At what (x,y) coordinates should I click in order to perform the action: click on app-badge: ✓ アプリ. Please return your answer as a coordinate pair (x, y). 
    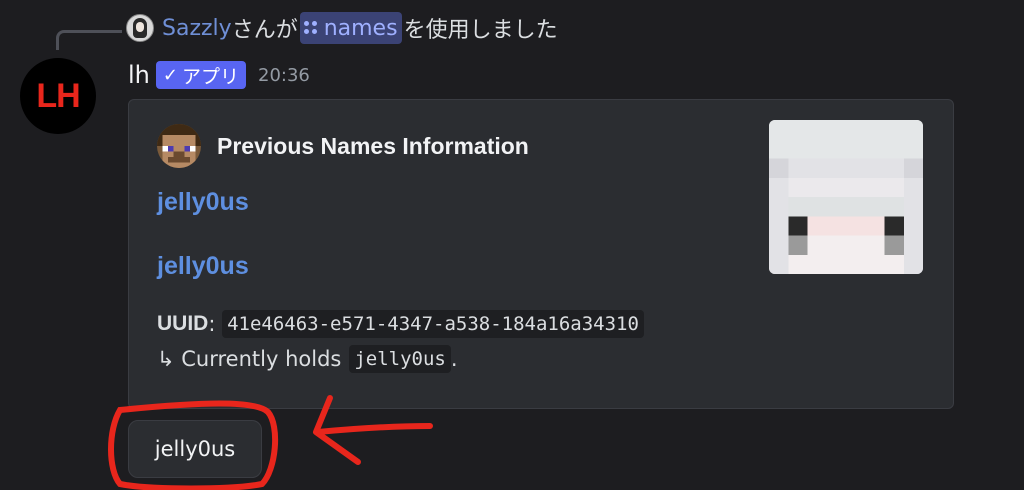
    Looking at the image, I should click on (200, 75).